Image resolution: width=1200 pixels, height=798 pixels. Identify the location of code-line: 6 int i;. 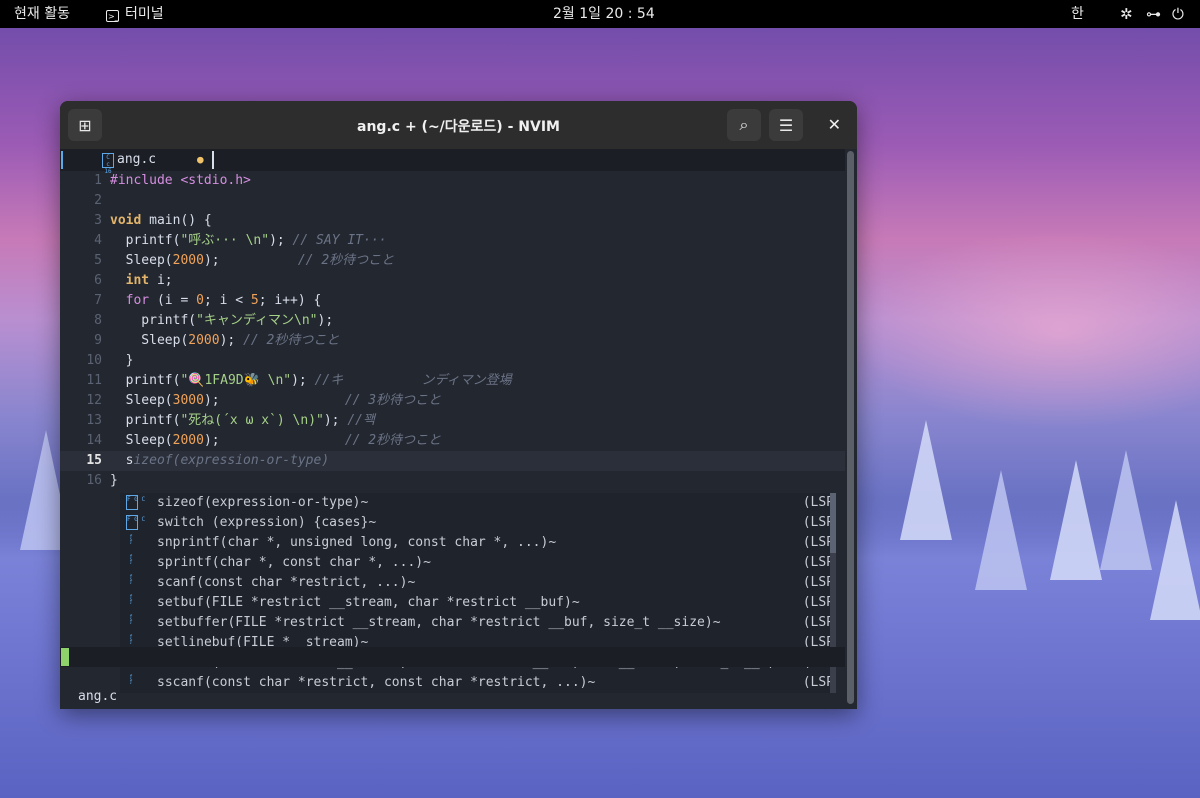
(452, 281).